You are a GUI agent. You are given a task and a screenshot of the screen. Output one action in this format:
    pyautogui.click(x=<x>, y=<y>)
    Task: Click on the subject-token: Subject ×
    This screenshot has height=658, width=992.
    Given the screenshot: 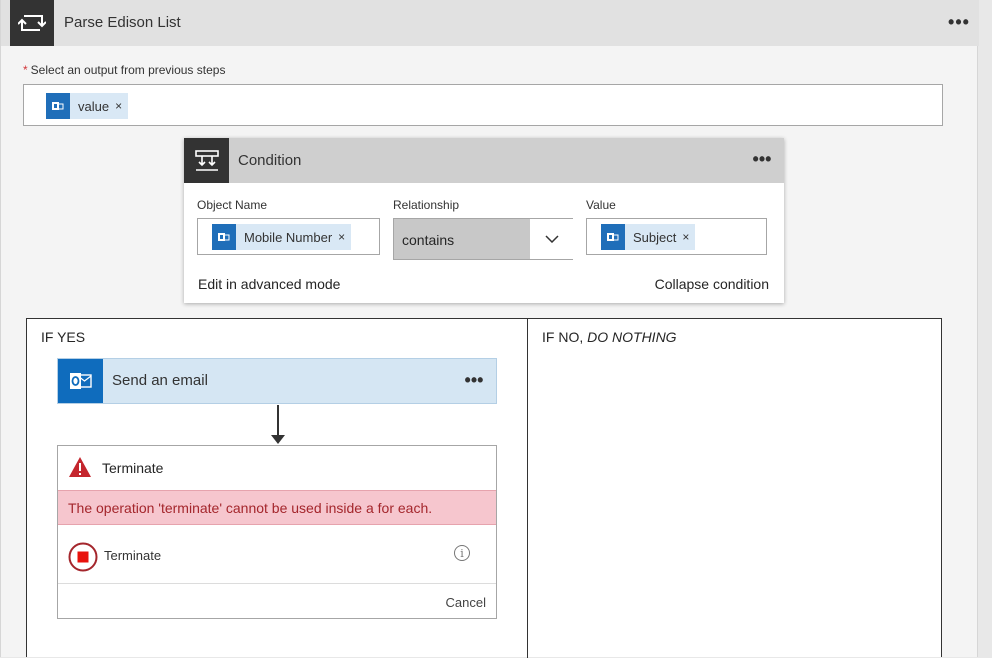 What is the action you would take?
    pyautogui.click(x=648, y=237)
    